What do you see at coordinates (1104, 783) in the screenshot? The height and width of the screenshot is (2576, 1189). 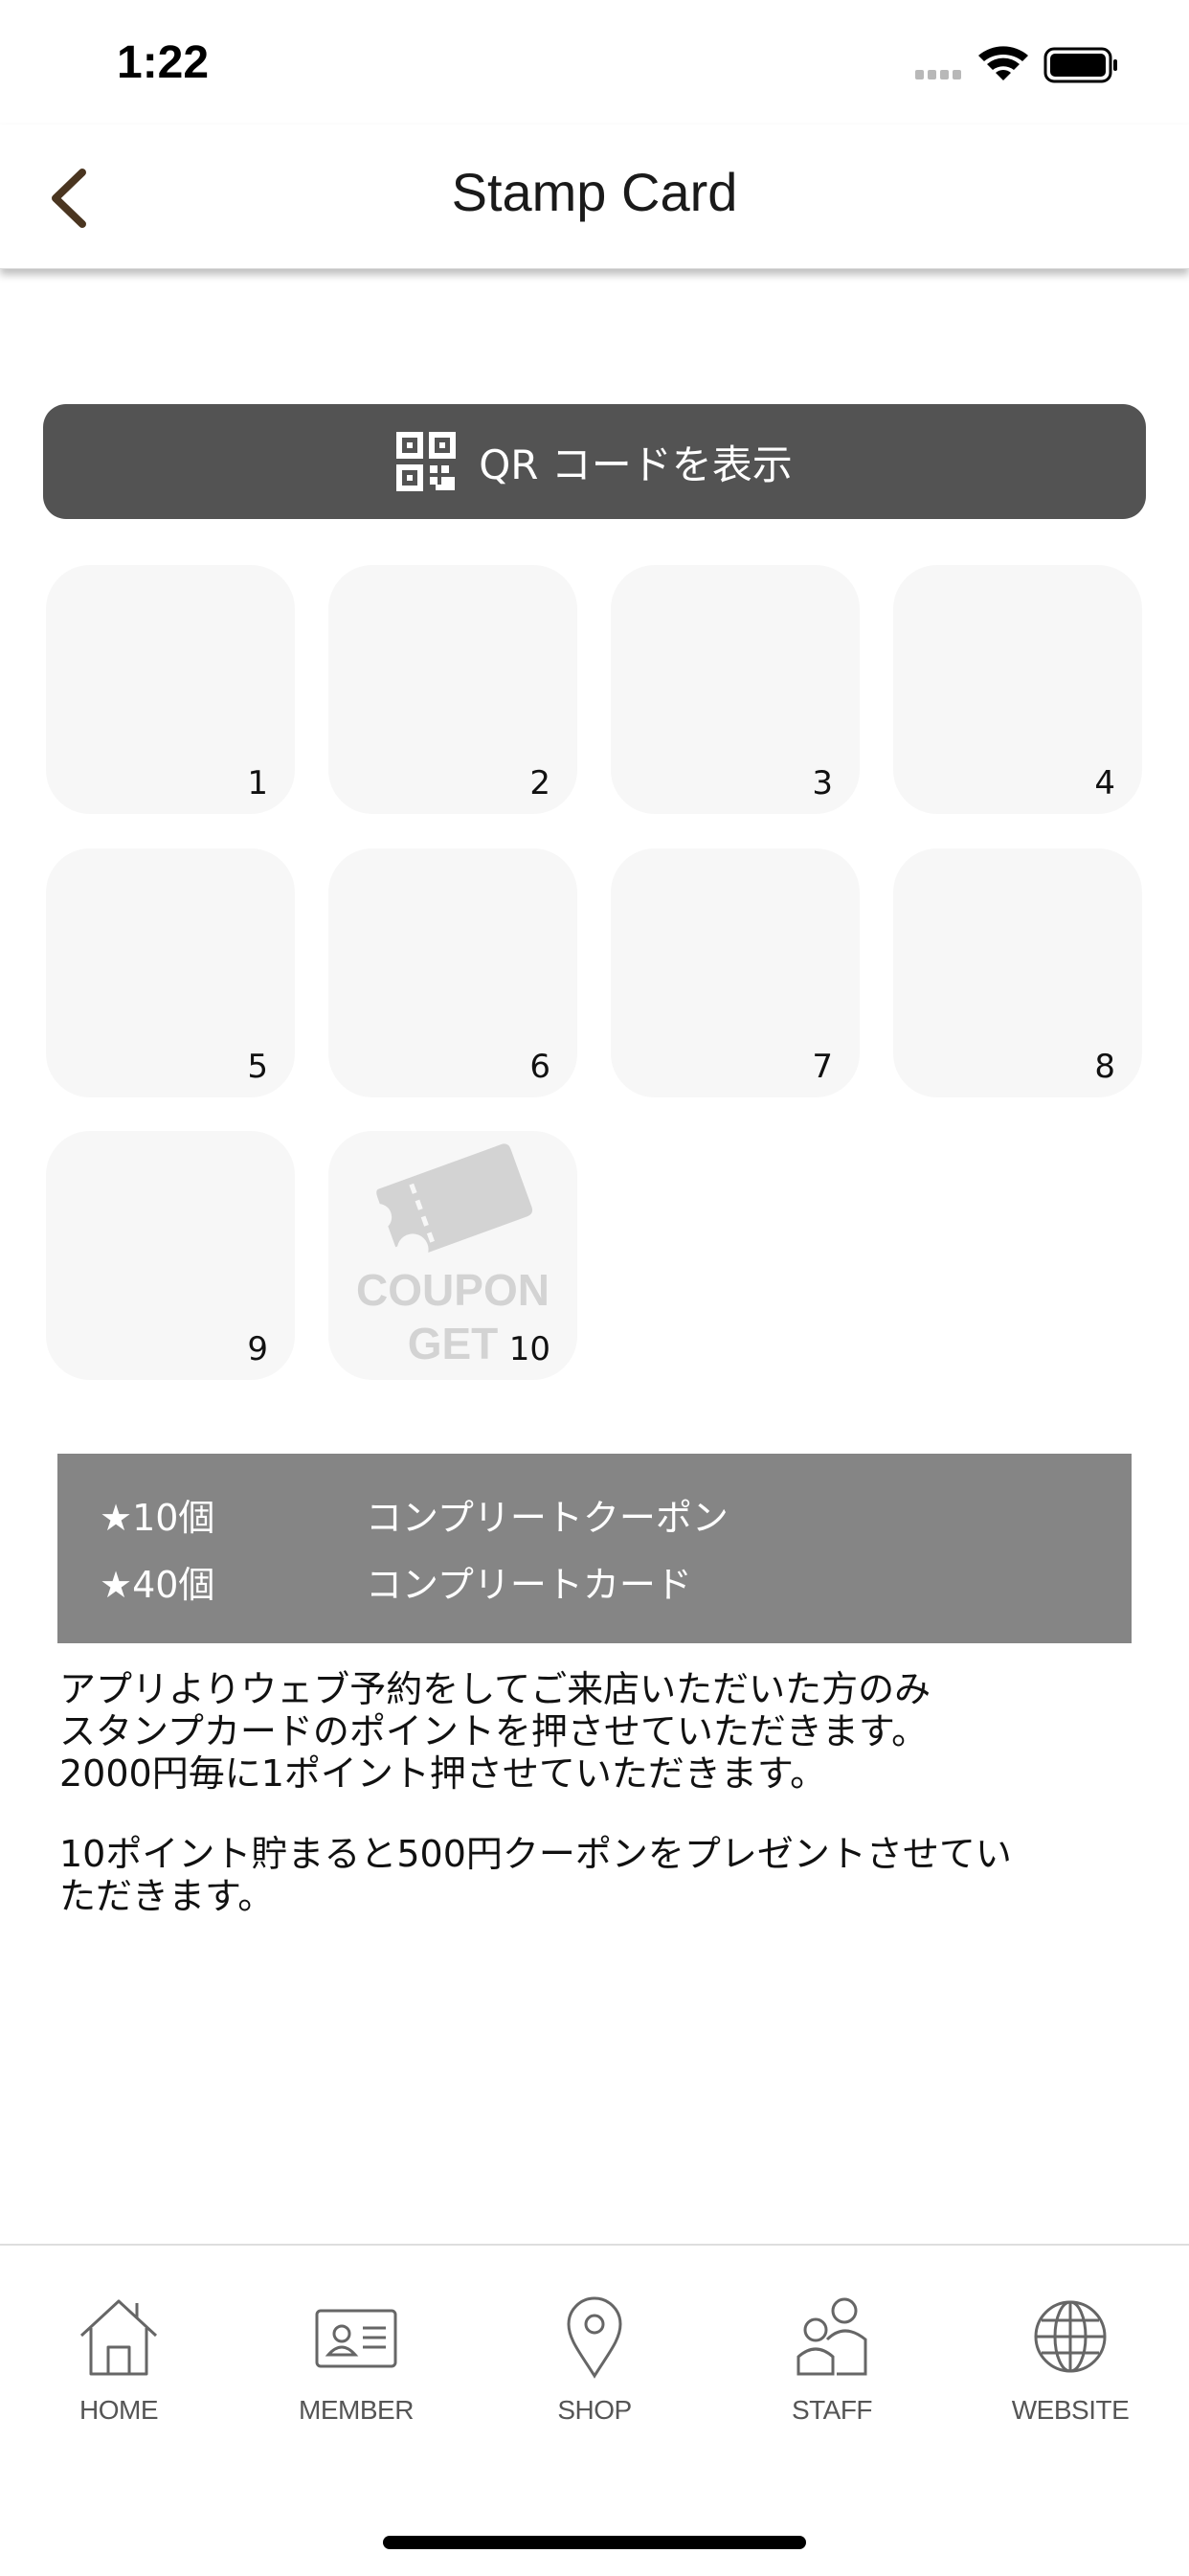 I see `stamp-number: 4` at bounding box center [1104, 783].